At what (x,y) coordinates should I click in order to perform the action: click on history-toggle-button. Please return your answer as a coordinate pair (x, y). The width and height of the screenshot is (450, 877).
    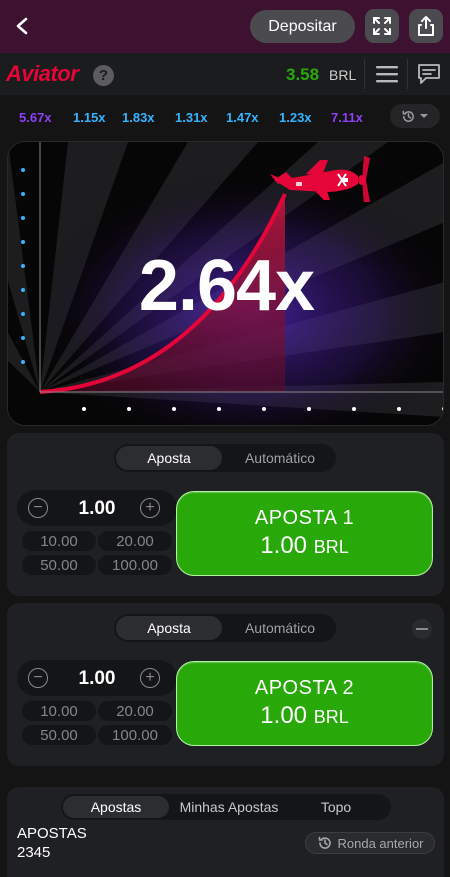
    Looking at the image, I should click on (415, 116).